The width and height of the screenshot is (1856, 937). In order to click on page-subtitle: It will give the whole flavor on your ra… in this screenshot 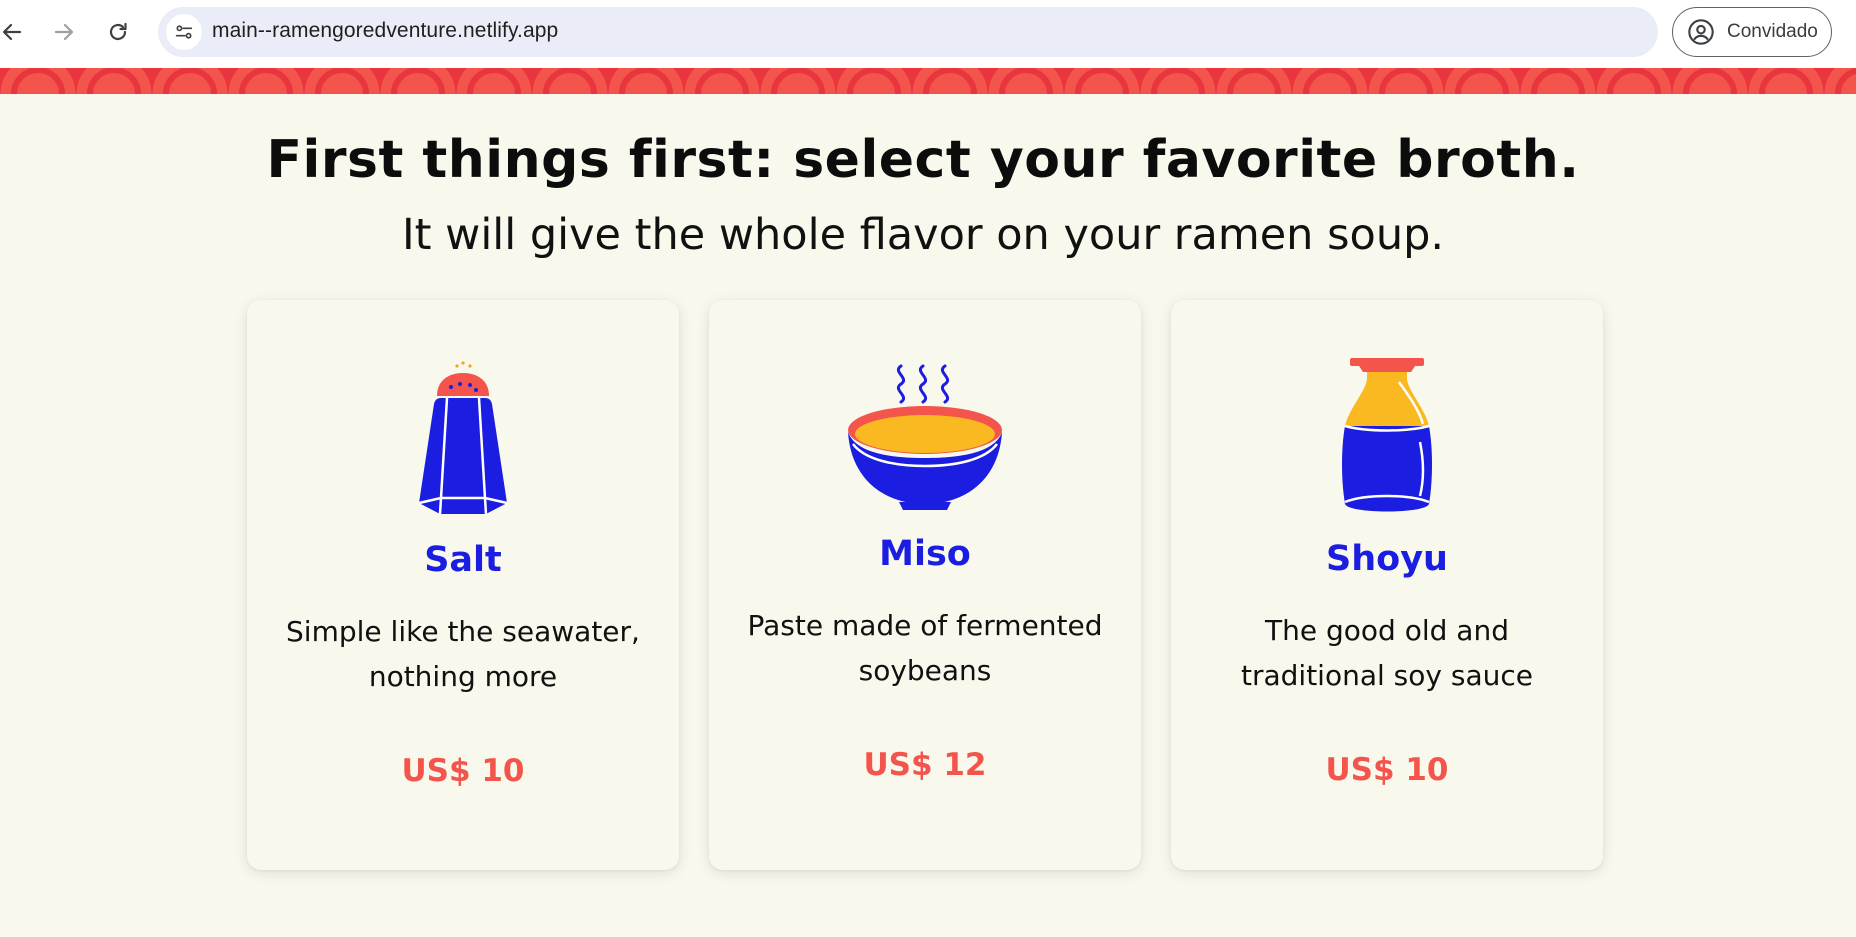, I will do `click(923, 235)`.